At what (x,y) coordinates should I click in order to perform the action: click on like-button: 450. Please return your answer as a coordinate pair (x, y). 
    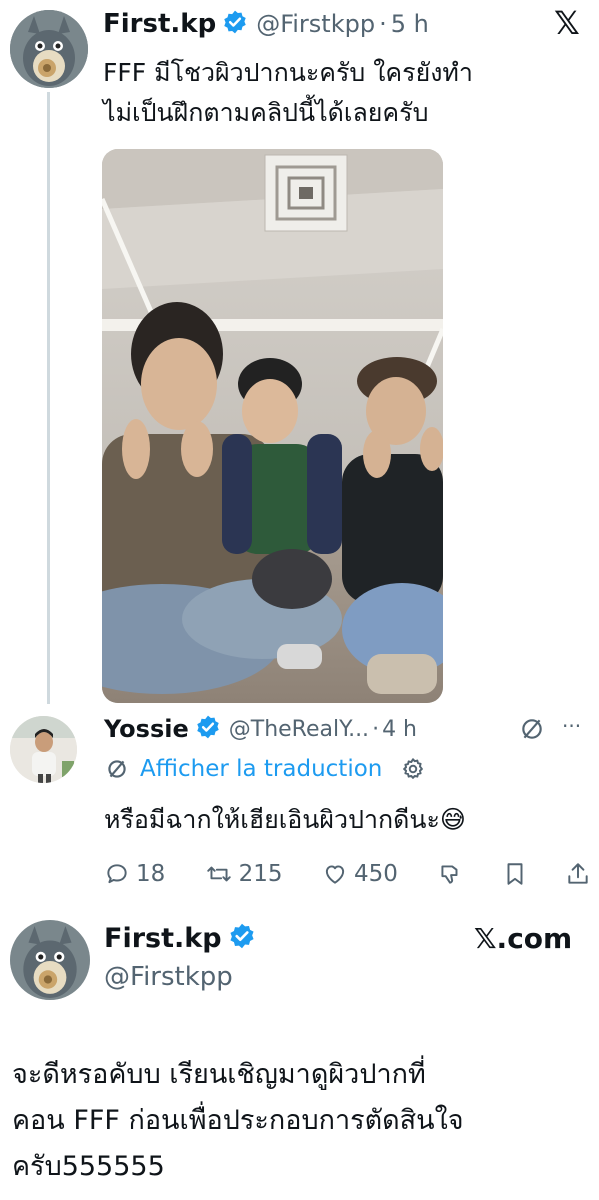
    Looking at the image, I should click on (360, 874).